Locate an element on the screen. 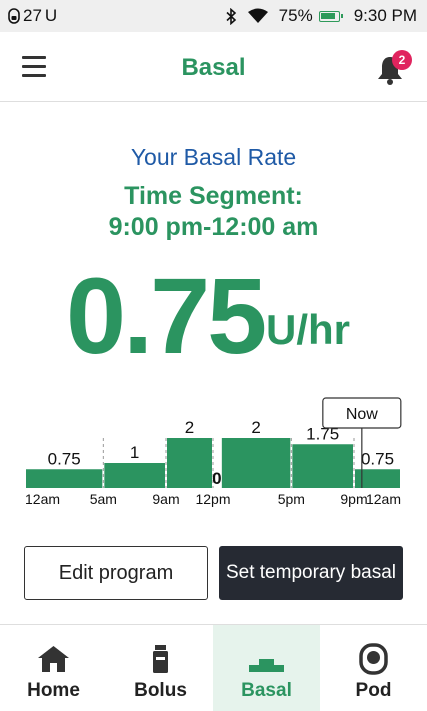 This screenshot has height=711, width=427. page-title: Basal is located at coordinates (213, 67).